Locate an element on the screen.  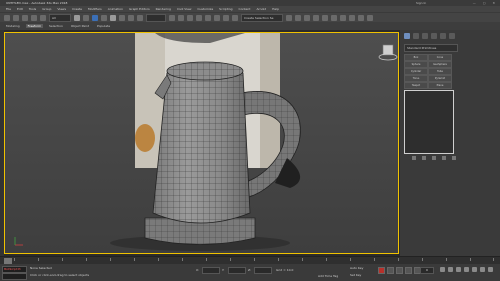
previous-frame-icon is located at coordinates (399, 270).